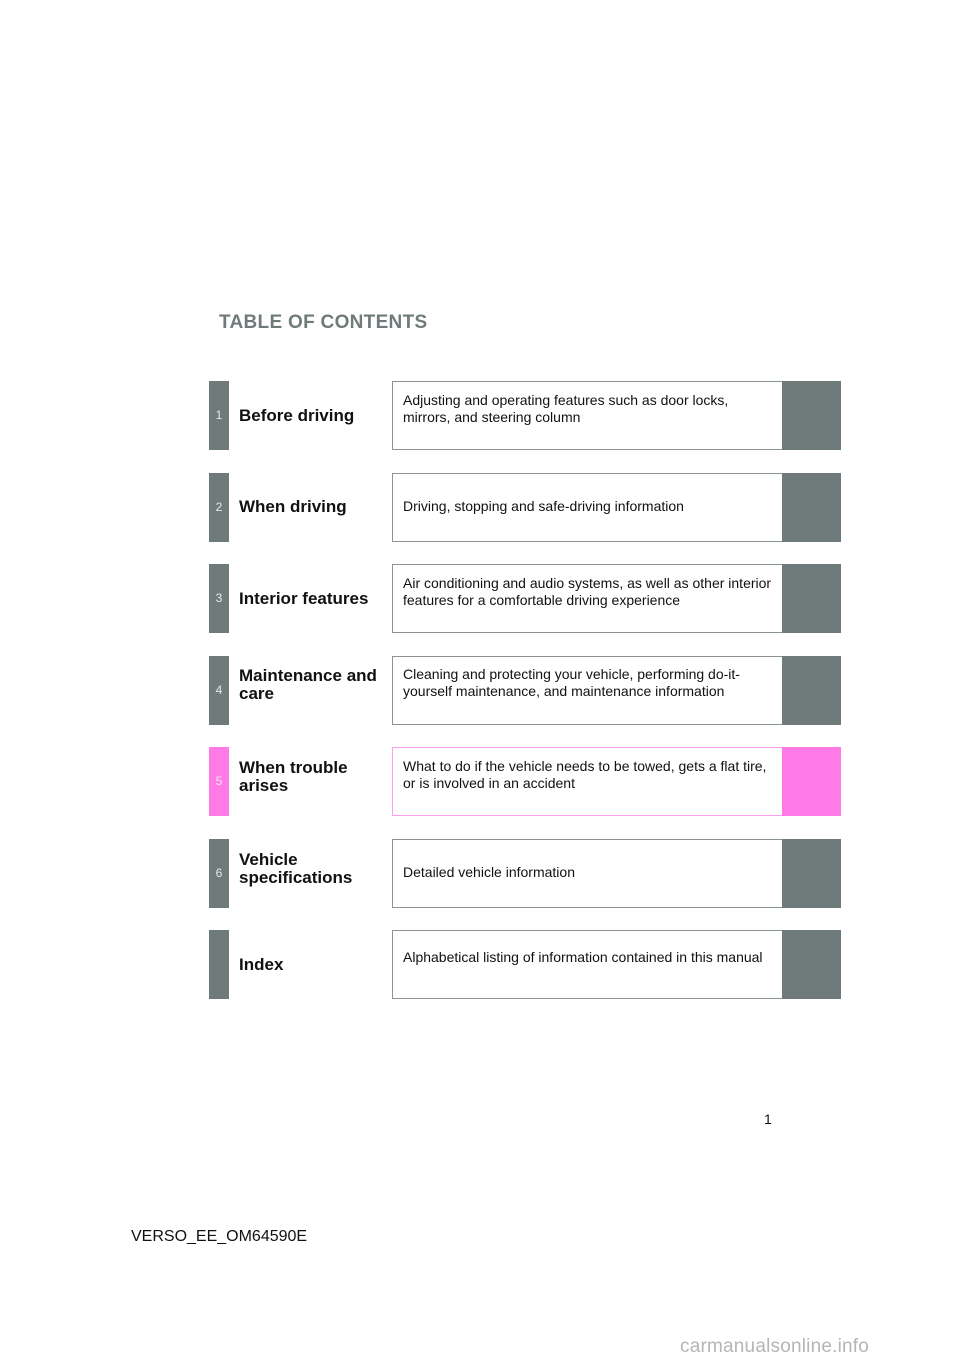 This screenshot has height=1358, width=960. I want to click on chapter-tab: 5, so click(219, 781).